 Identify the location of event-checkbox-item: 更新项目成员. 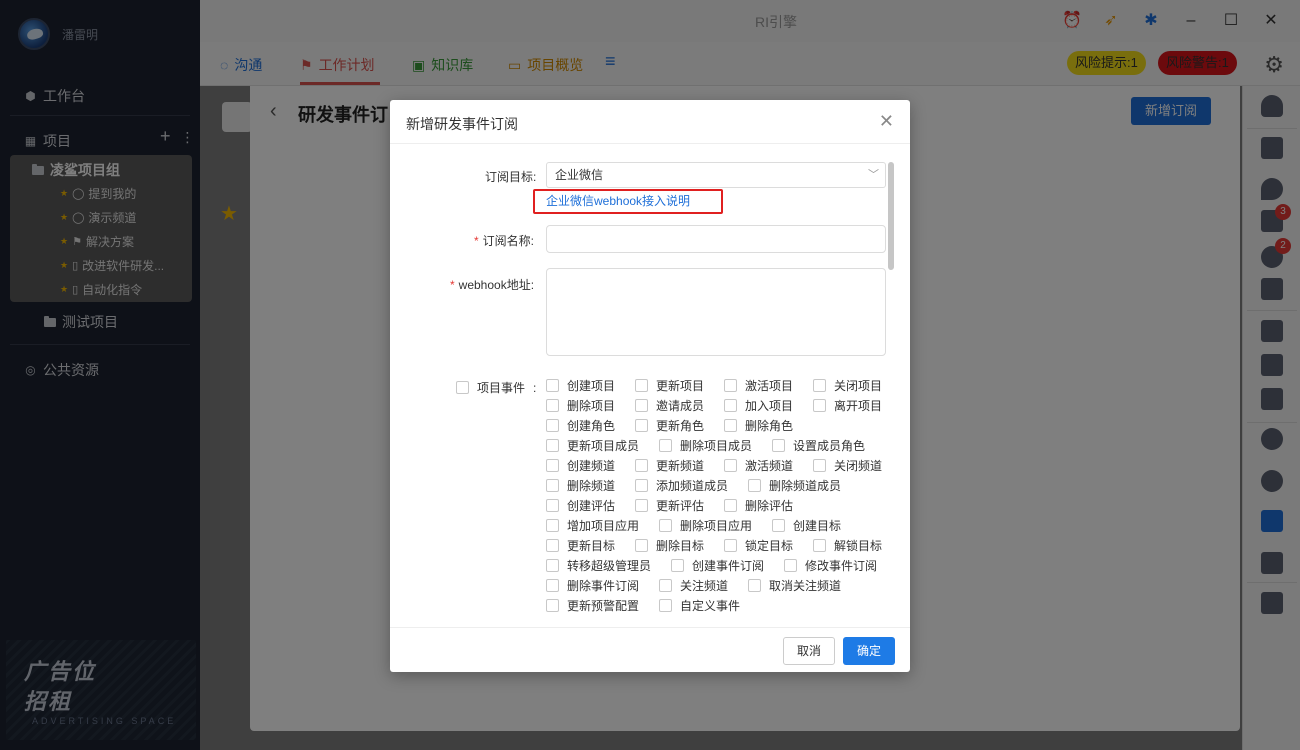
(592, 445).